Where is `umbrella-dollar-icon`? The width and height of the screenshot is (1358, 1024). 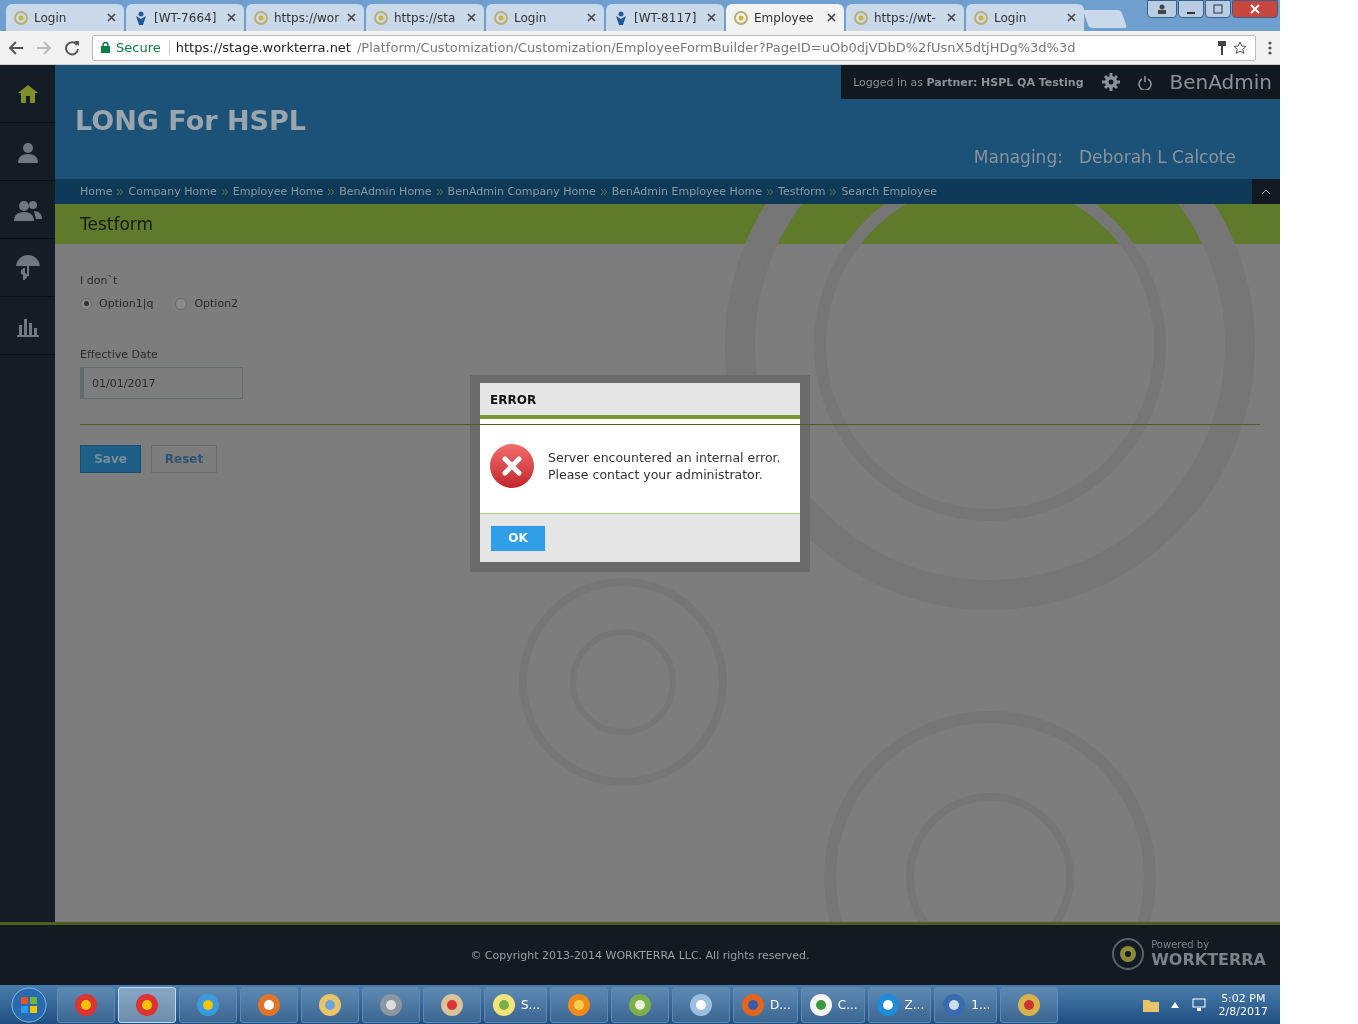
umbrella-dollar-icon is located at coordinates (27, 267).